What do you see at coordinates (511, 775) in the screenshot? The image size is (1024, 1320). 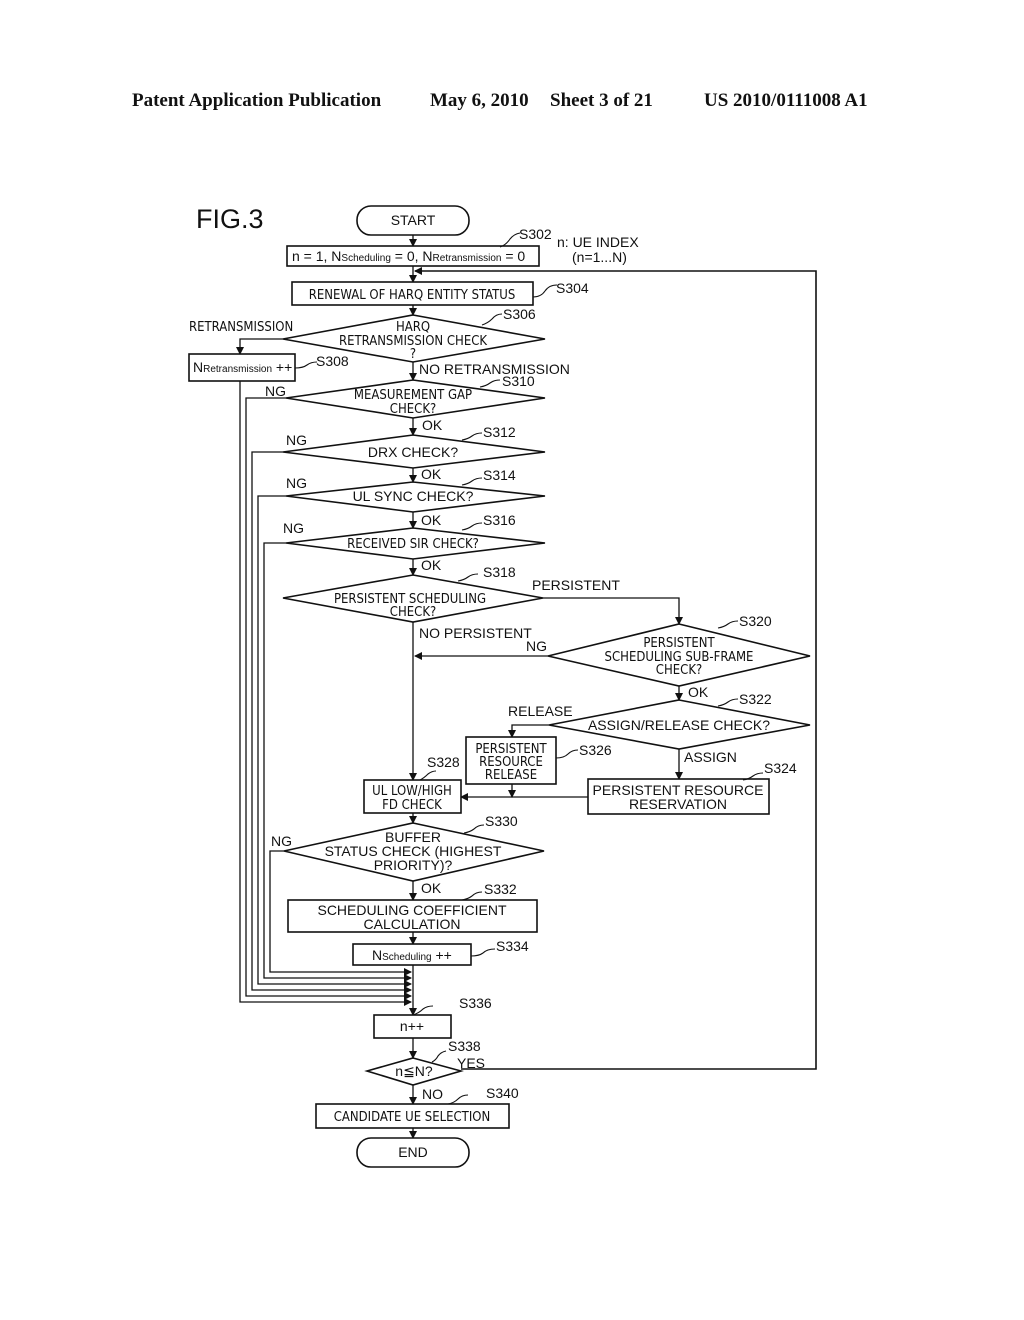 I see `s326-line3: RELEASE` at bounding box center [511, 775].